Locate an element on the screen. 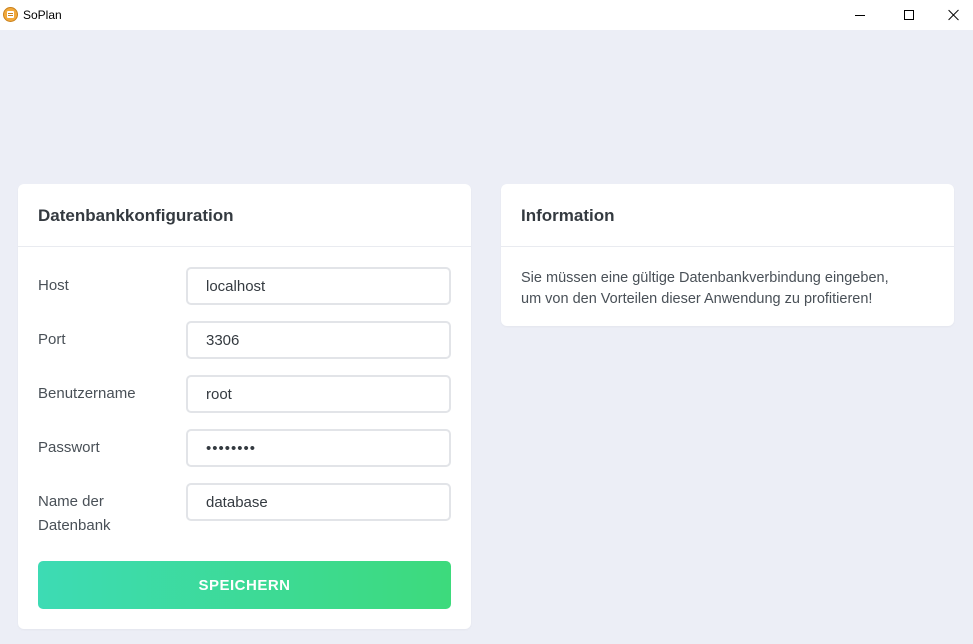 The width and height of the screenshot is (973, 644). password-label: Passwort is located at coordinates (69, 447).